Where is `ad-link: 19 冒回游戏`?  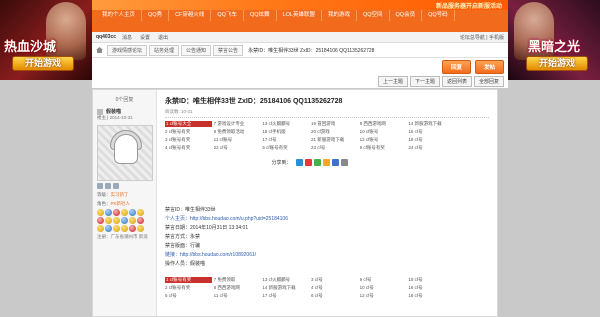 ad-link: 19 冒回游戏 is located at coordinates (334, 124).